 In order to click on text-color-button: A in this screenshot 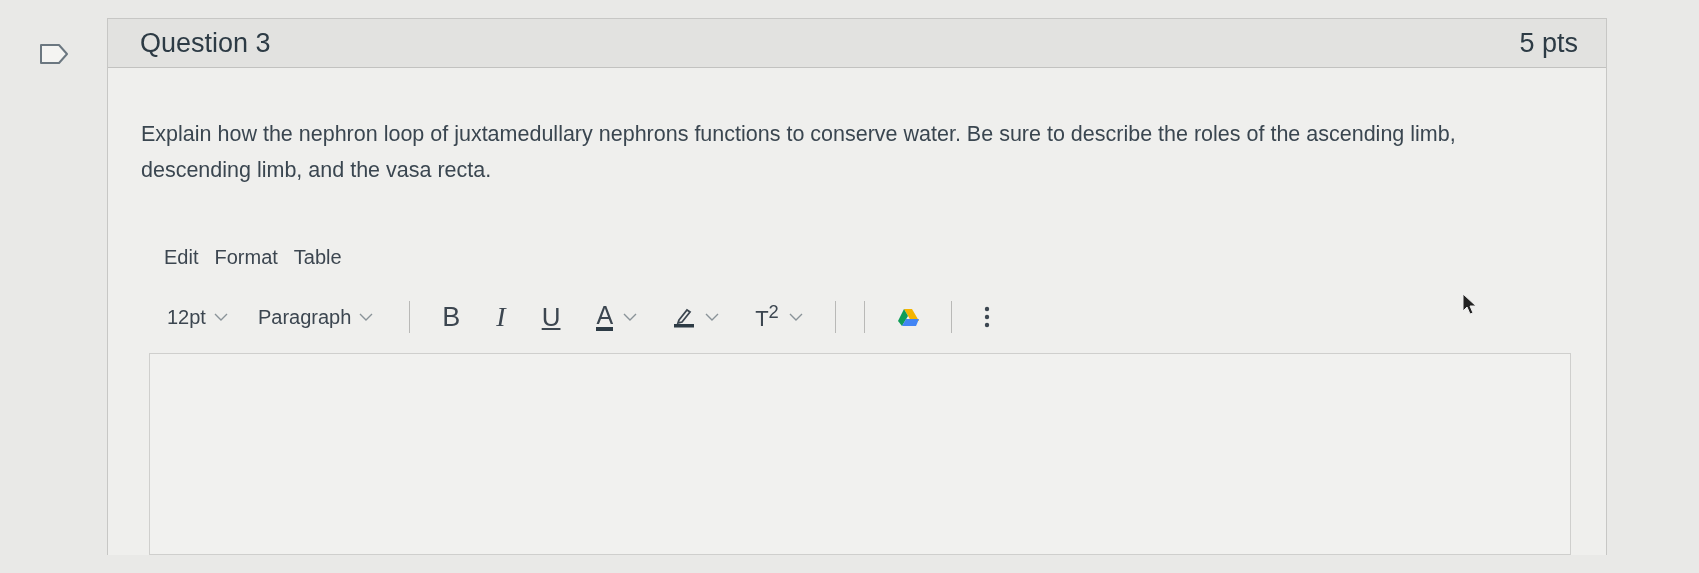, I will do `click(617, 317)`.